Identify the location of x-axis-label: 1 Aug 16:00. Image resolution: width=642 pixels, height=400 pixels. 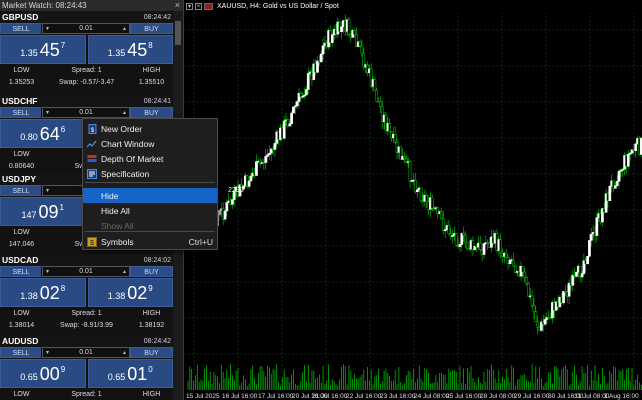
(621, 396).